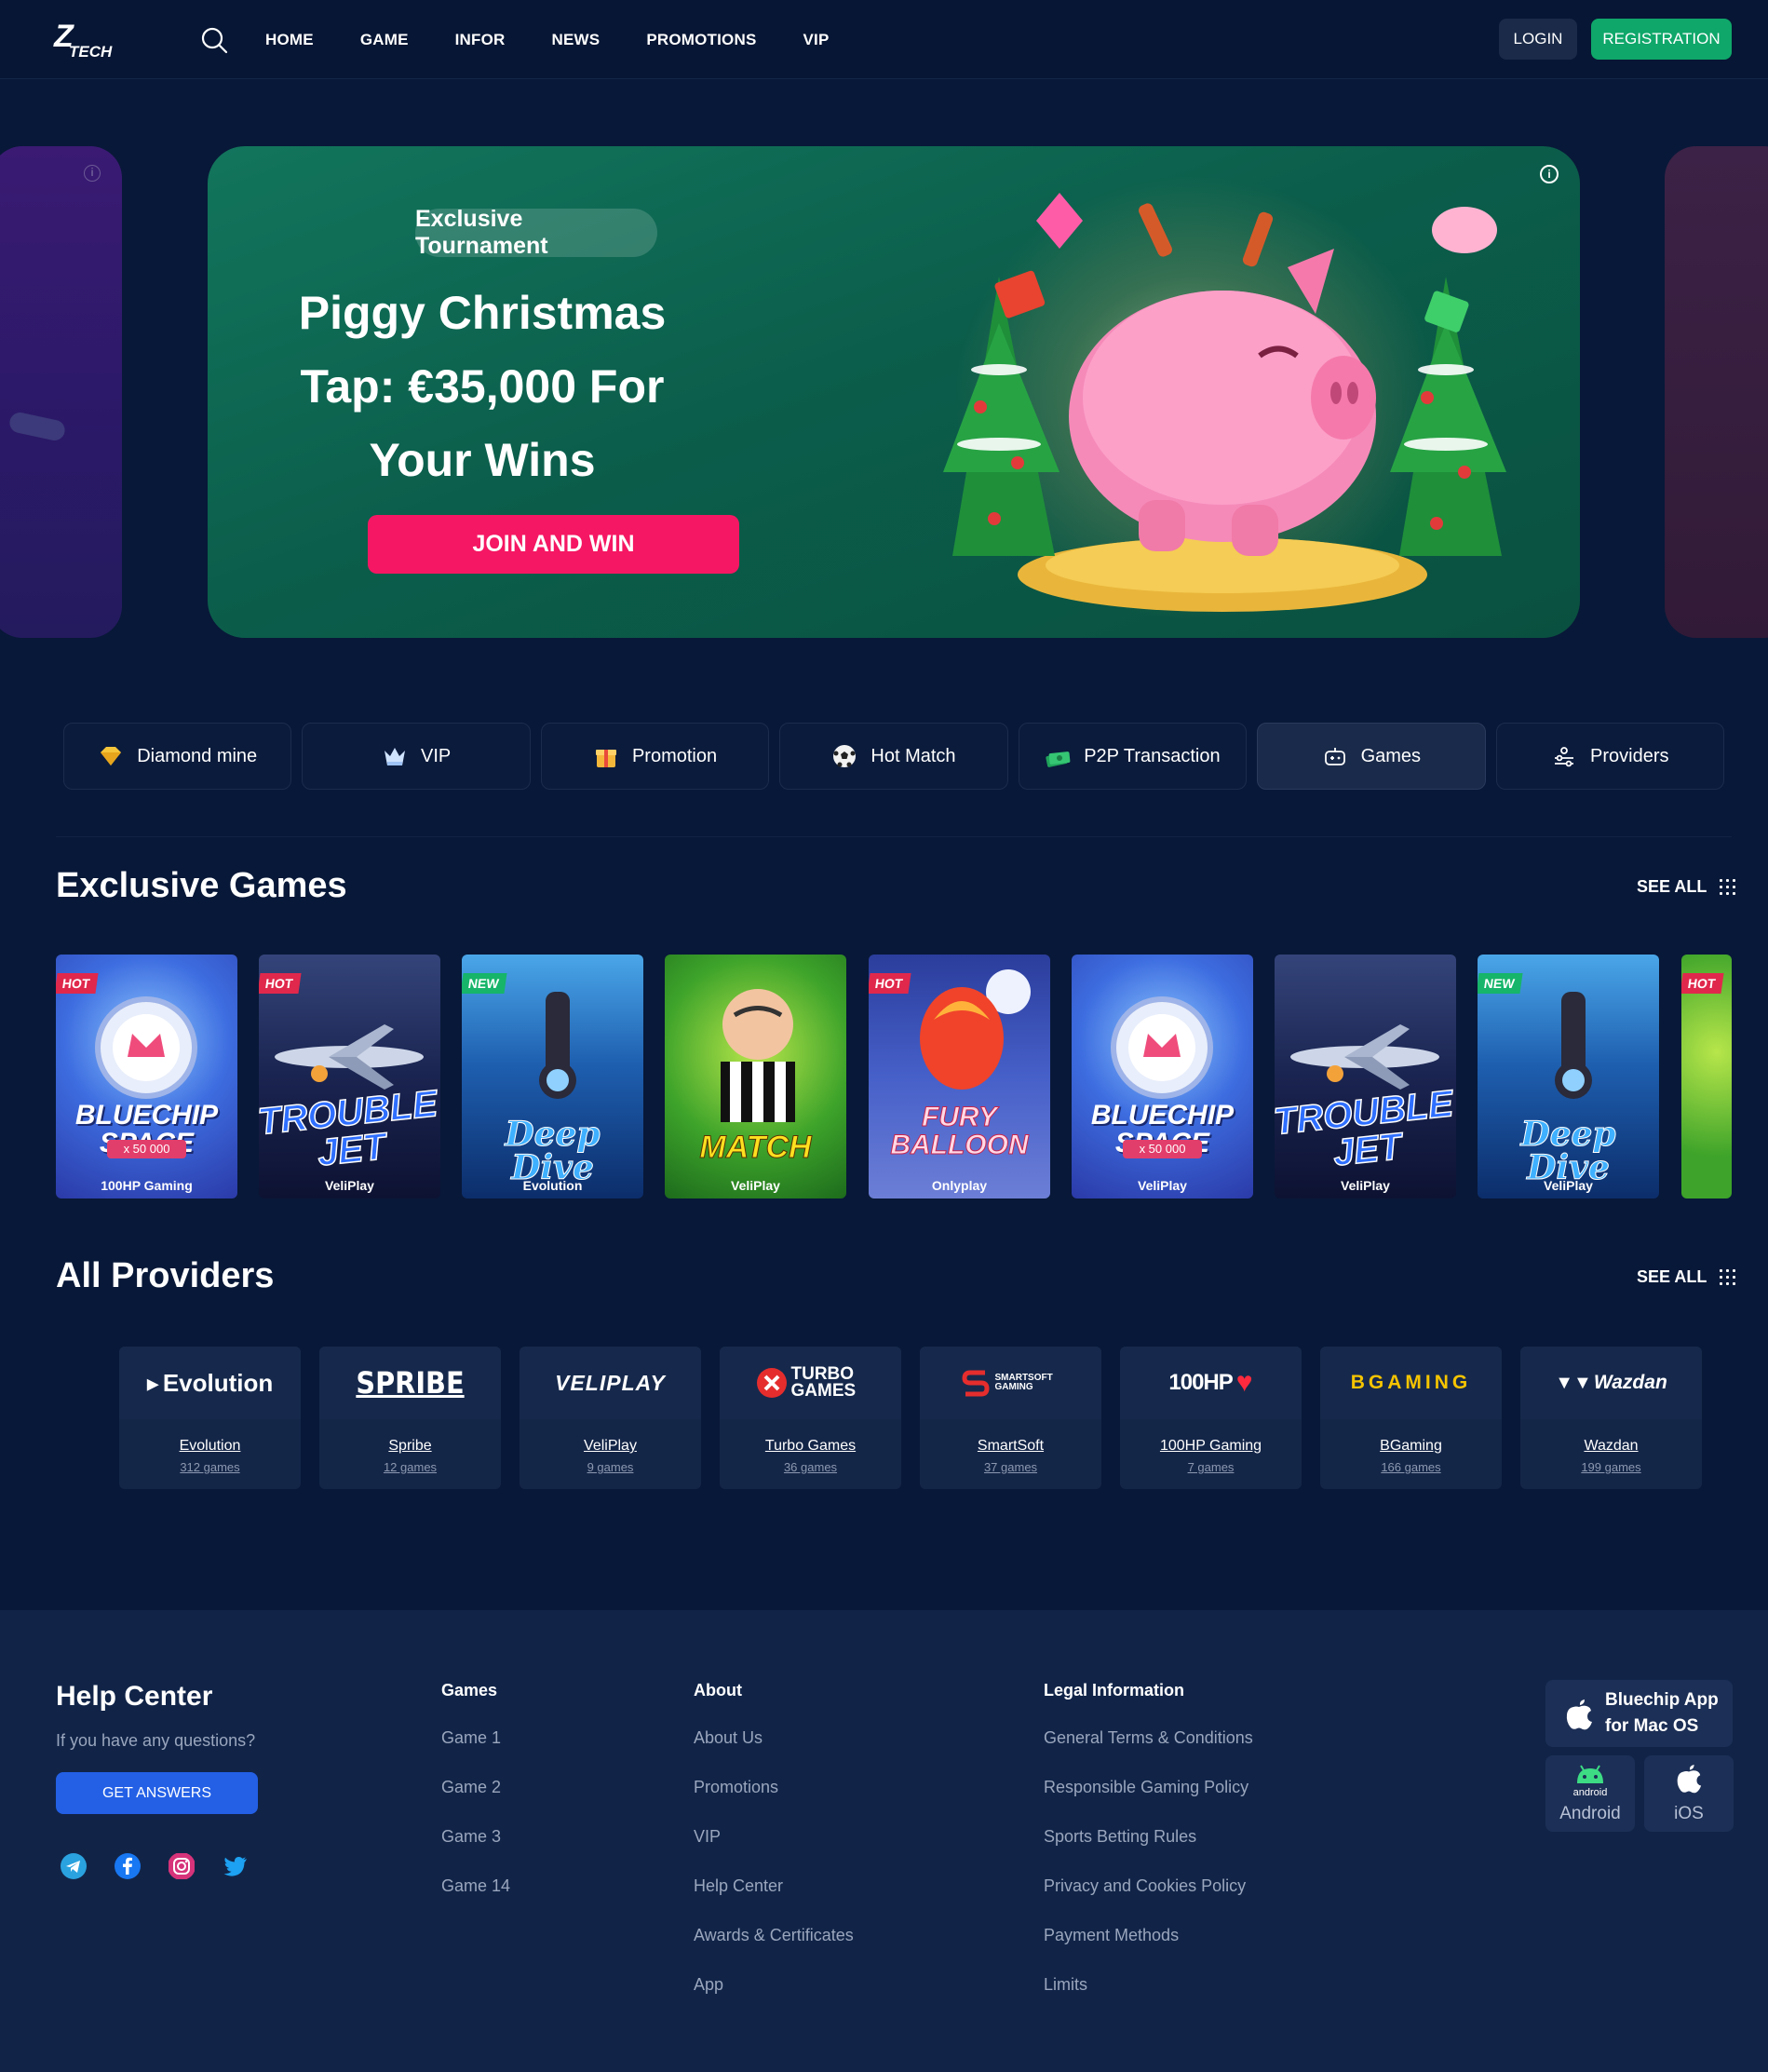 The width and height of the screenshot is (1768, 2072). I want to click on quicklink-diamond-mine: Diamond mine, so click(177, 756).